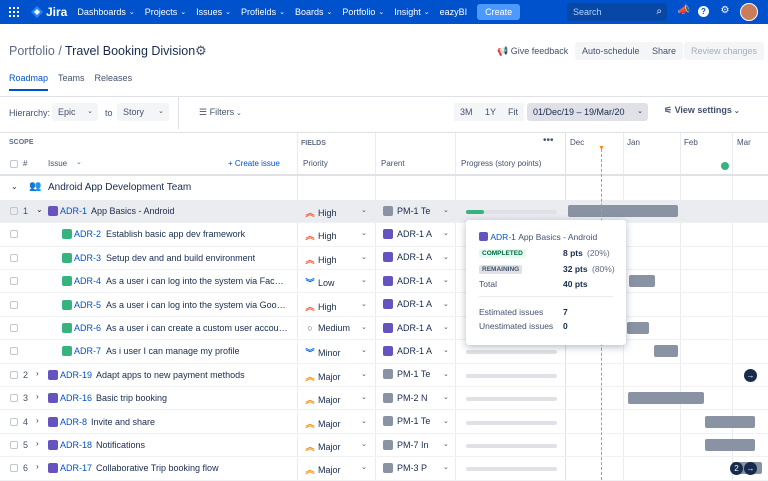  What do you see at coordinates (532, 51) in the screenshot?
I see `give-feedback-button: 📢 Give feedback` at bounding box center [532, 51].